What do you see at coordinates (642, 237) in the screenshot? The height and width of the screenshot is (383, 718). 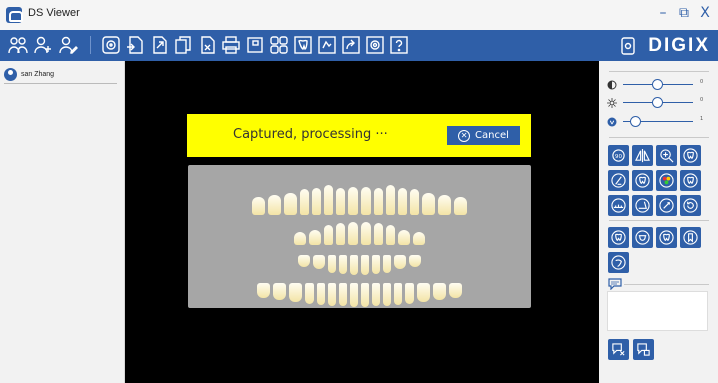 I see `tooth-b-icon` at bounding box center [642, 237].